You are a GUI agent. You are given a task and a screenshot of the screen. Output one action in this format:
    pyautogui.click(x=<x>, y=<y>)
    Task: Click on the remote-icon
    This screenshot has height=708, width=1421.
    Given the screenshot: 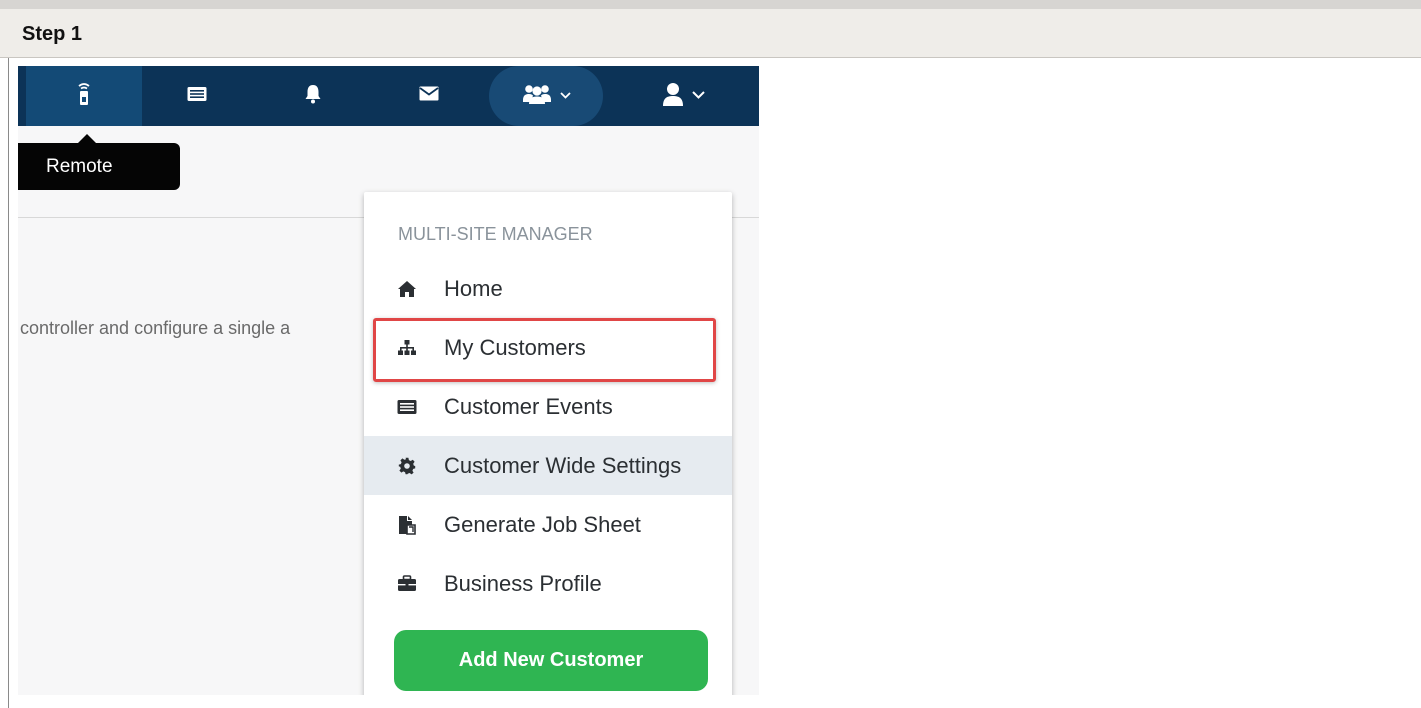 What is the action you would take?
    pyautogui.click(x=84, y=96)
    